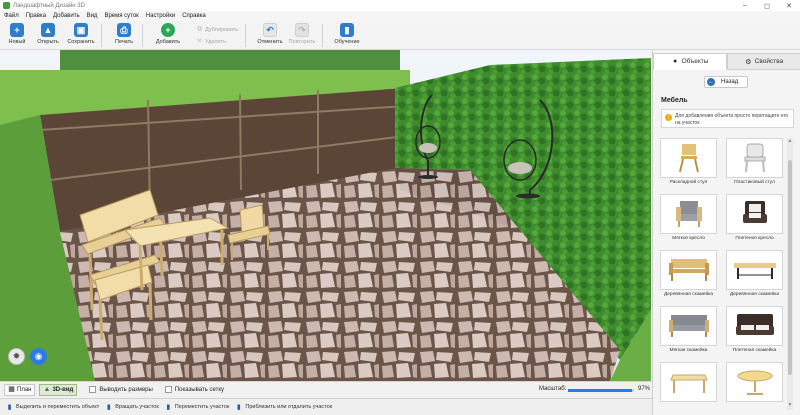  Describe the element at coordinates (11, 389) in the screenshot. I see `plan-icon: ▦` at that location.